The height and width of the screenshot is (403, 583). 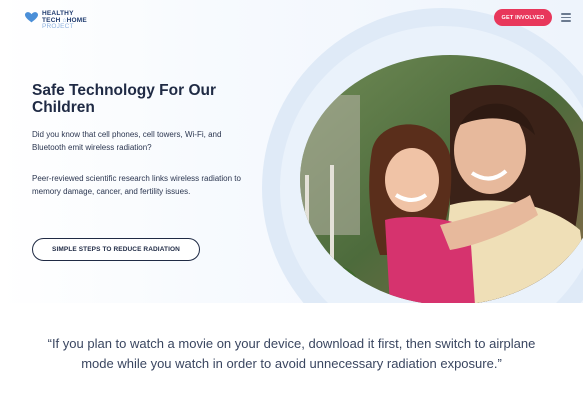 I want to click on logo: HEALTHY TECH ⌂HOME PROJECT, so click(x=56, y=20).